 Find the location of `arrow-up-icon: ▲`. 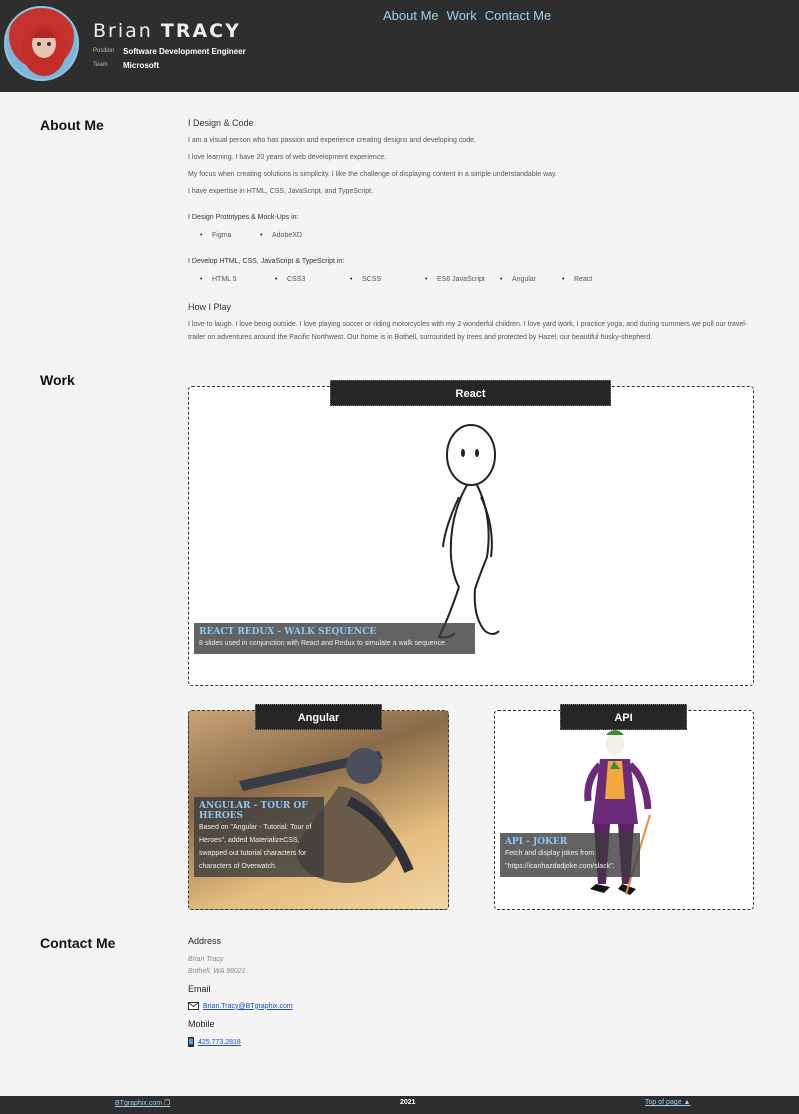

arrow-up-icon: ▲ is located at coordinates (687, 1102).